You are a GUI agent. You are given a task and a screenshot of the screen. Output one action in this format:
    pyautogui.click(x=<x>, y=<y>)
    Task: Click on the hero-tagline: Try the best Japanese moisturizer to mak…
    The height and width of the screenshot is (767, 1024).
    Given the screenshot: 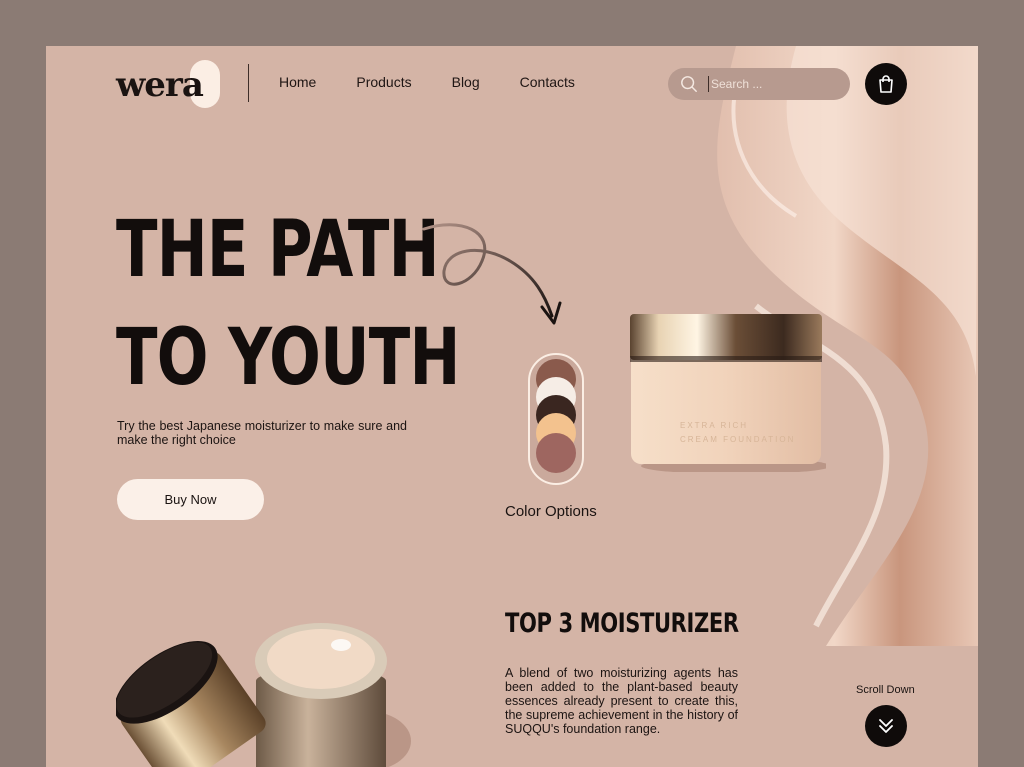 What is the action you would take?
    pyautogui.click(x=262, y=433)
    